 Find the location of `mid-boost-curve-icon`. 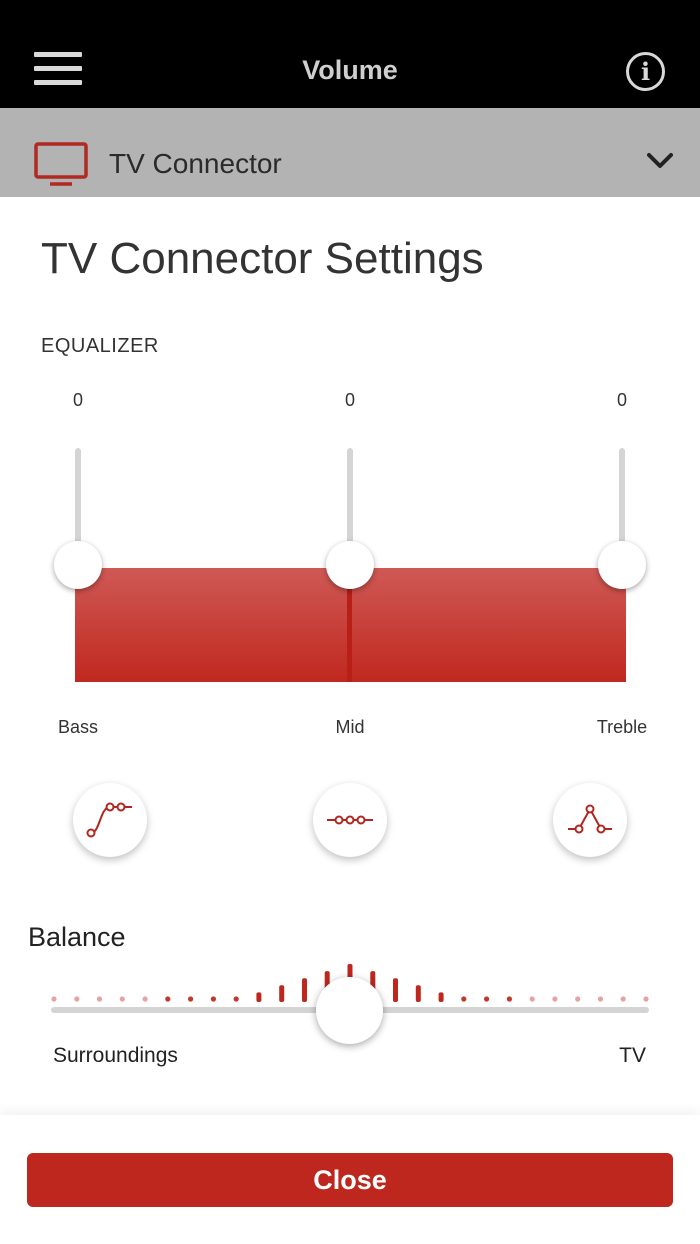

mid-boost-curve-icon is located at coordinates (590, 819).